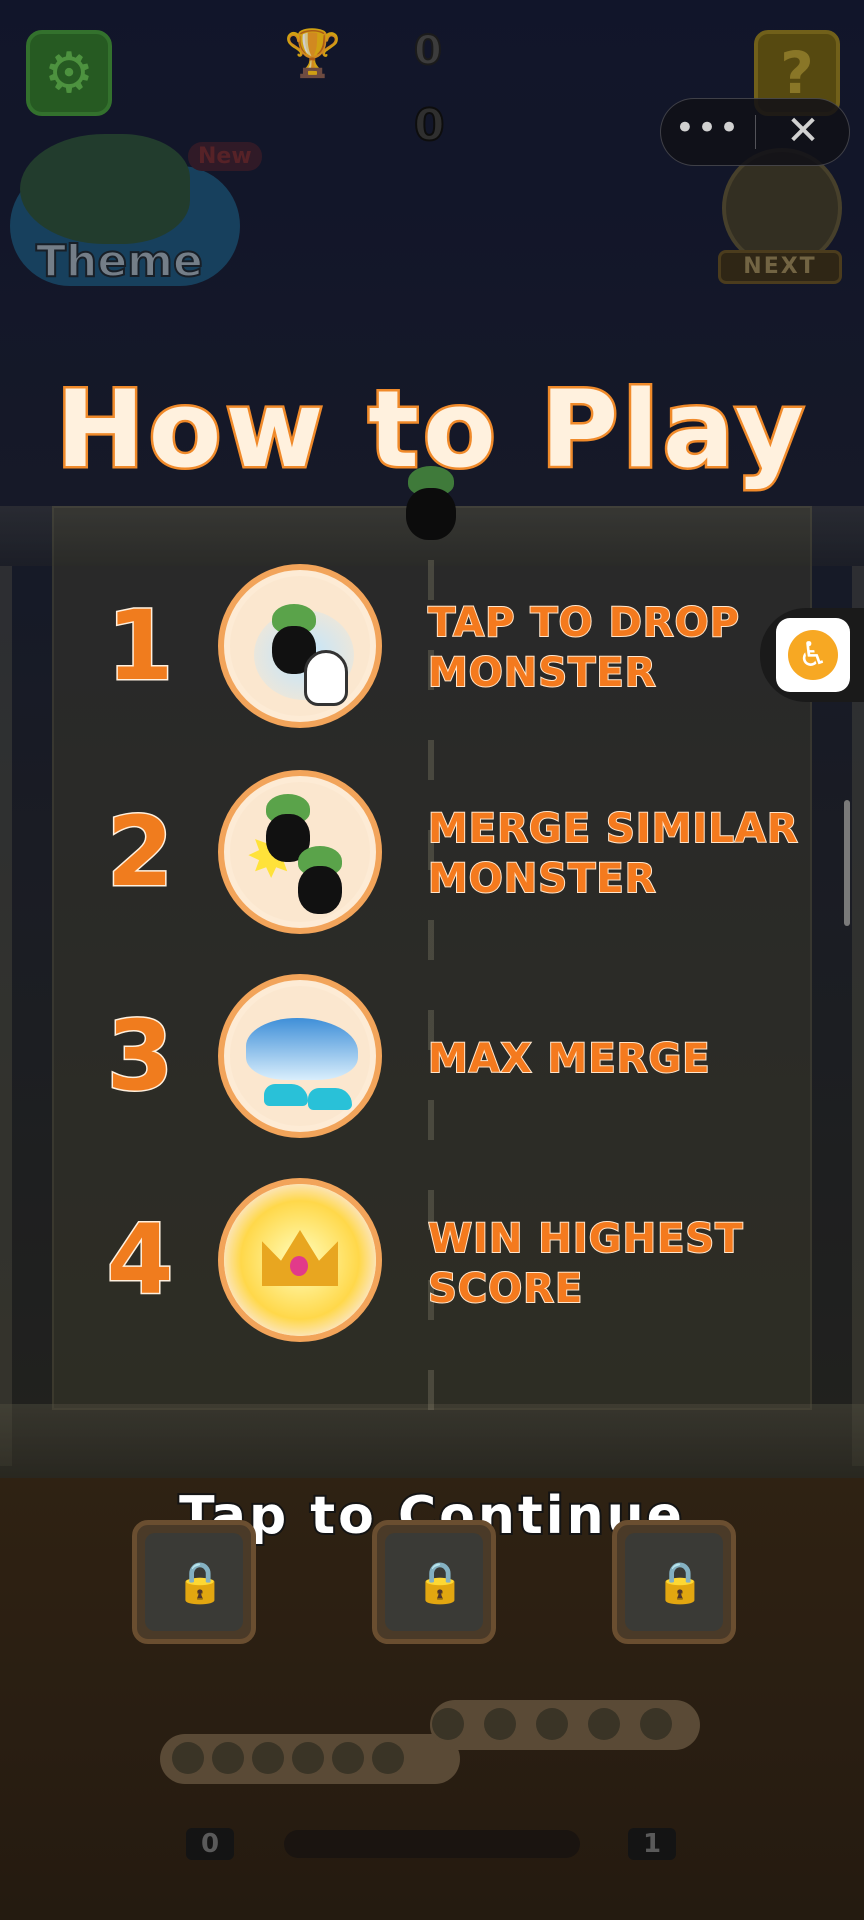  What do you see at coordinates (300, 1056) in the screenshot?
I see `shark-icon` at bounding box center [300, 1056].